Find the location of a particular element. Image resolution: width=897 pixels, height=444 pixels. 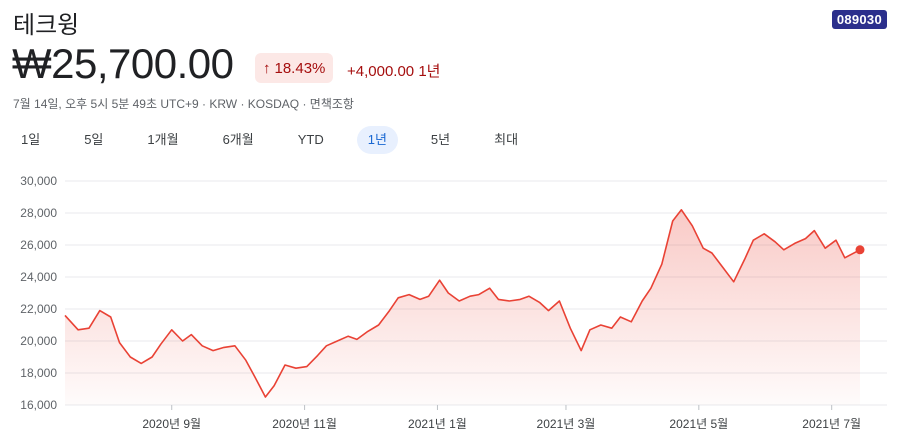

last-price-point is located at coordinates (860, 250).